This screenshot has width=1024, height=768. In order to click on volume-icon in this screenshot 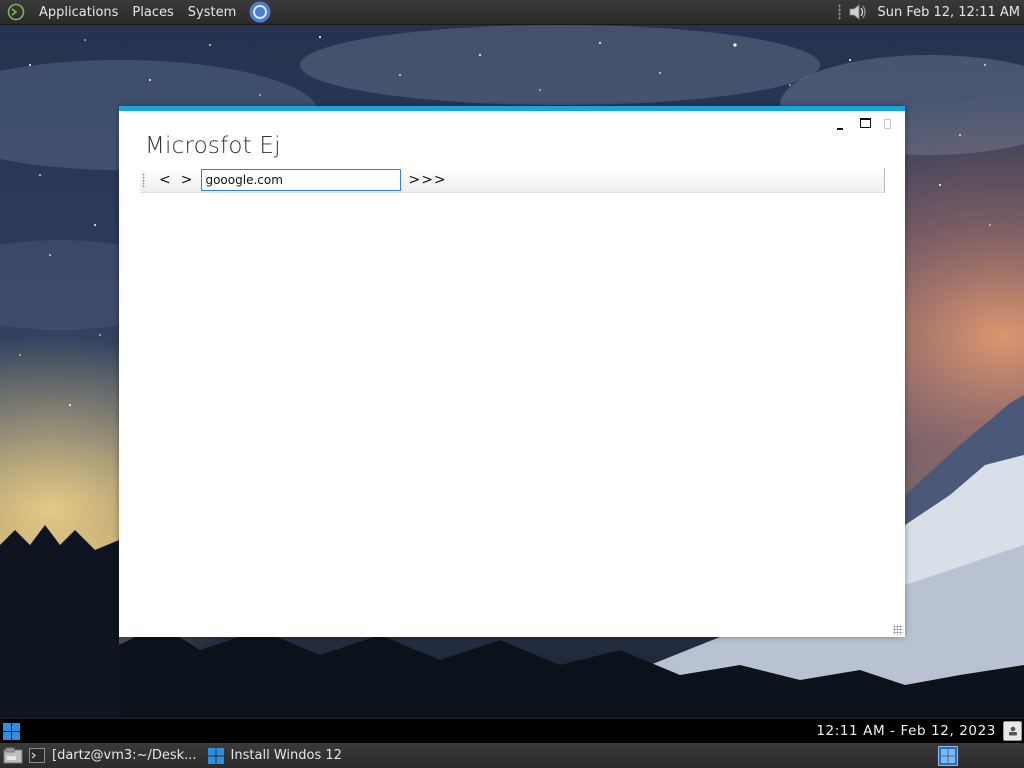, I will do `click(858, 12)`.